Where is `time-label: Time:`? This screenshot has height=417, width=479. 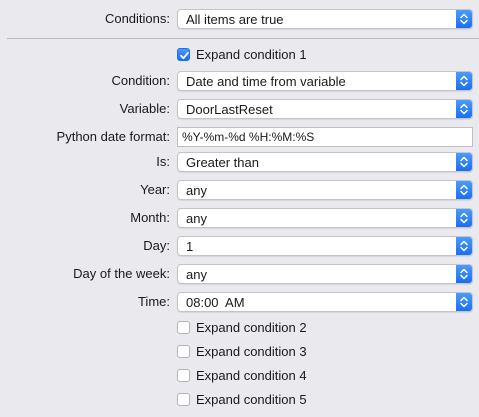 time-label: Time: is located at coordinates (153, 301).